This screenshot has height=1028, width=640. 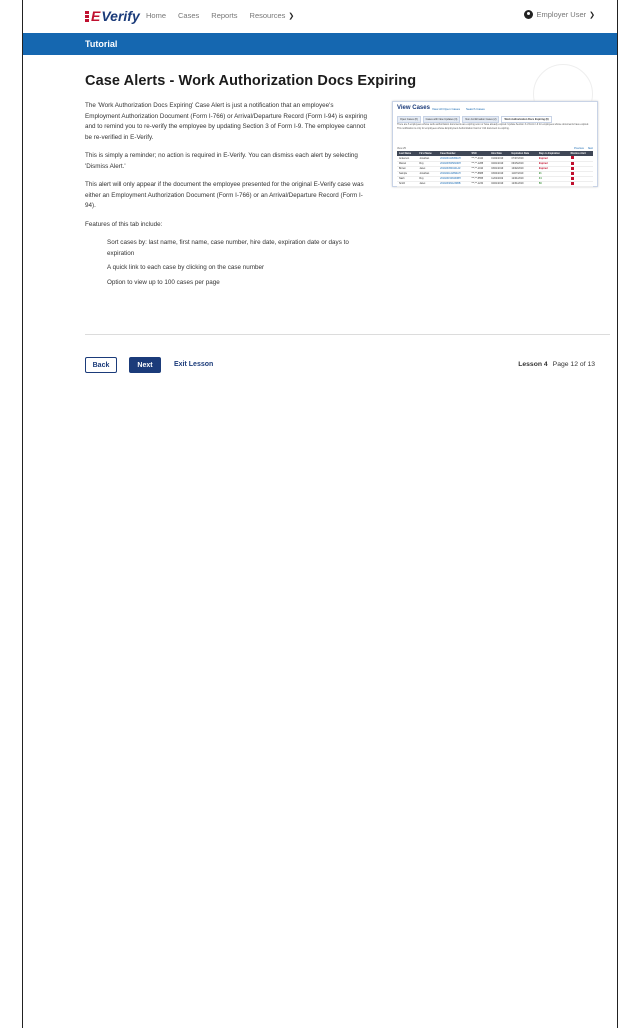 I want to click on exit-lesson-link: Exit Lesson, so click(x=193, y=364).